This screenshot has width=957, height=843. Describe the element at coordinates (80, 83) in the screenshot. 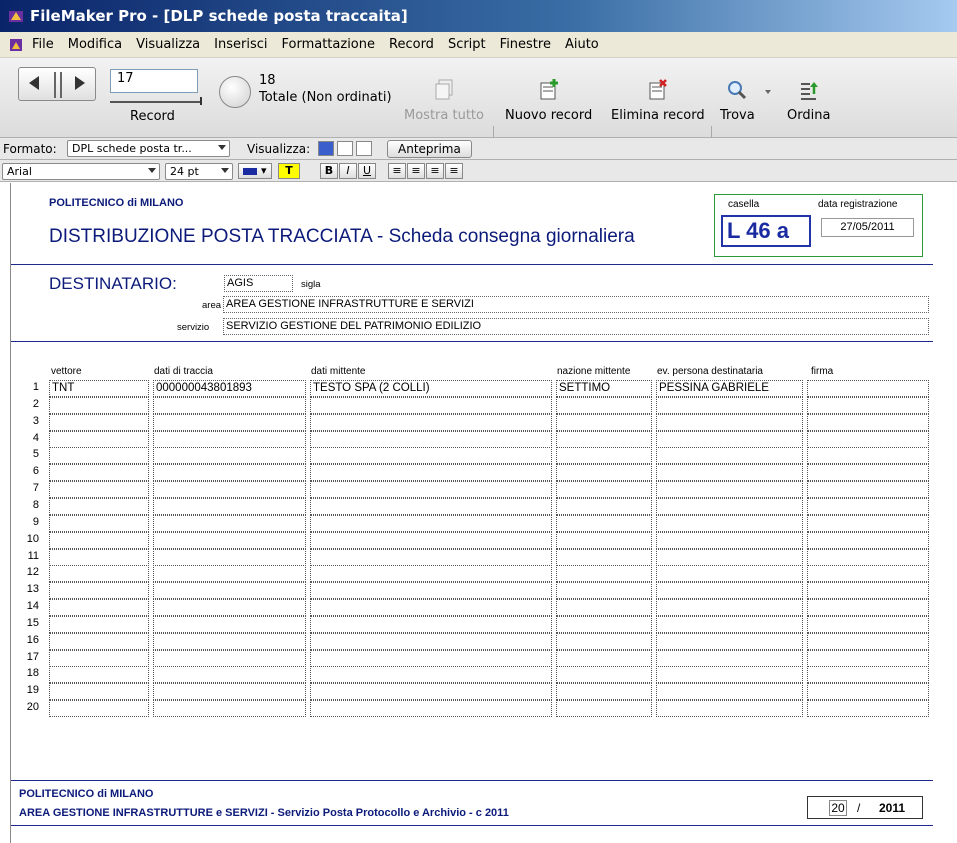

I see `next-record-icon` at that location.